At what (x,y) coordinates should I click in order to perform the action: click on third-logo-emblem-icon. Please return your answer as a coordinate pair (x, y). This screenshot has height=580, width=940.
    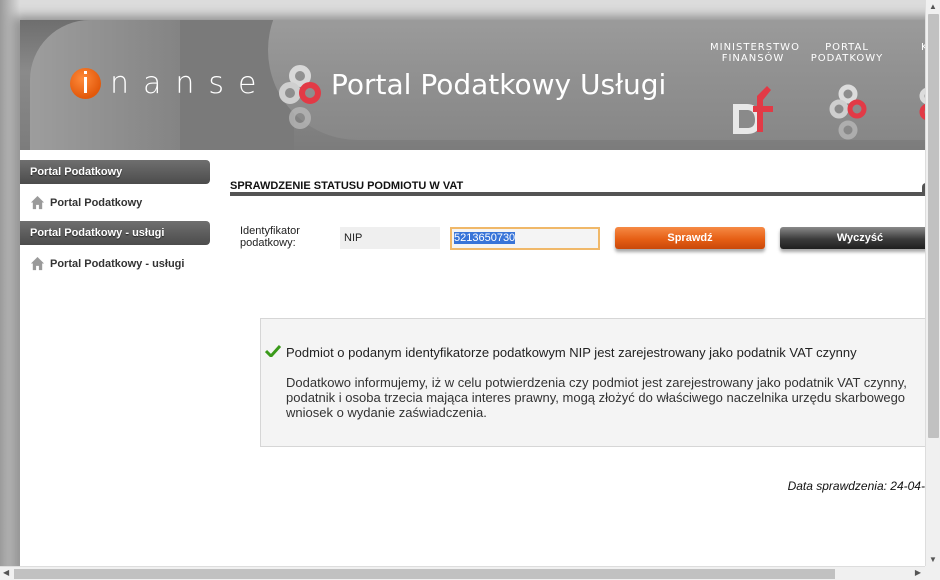
    Looking at the image, I should click on (920, 112).